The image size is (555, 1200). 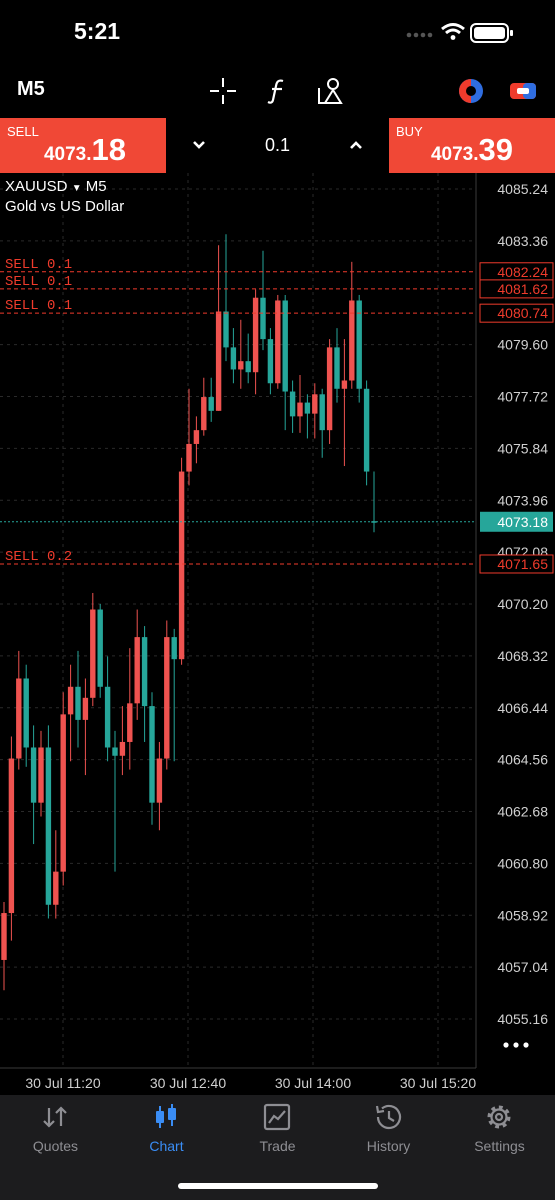 What do you see at coordinates (313, 1083) in the screenshot?
I see `x-tick-label: 30 Jul 14:00` at bounding box center [313, 1083].